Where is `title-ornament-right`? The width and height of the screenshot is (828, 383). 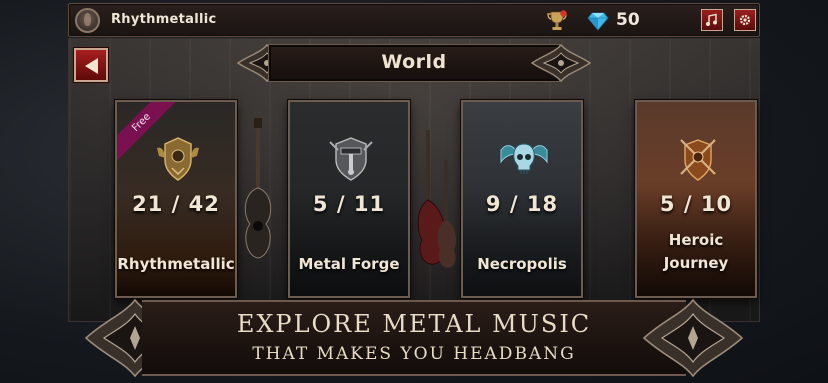 title-ornament-right is located at coordinates (561, 63).